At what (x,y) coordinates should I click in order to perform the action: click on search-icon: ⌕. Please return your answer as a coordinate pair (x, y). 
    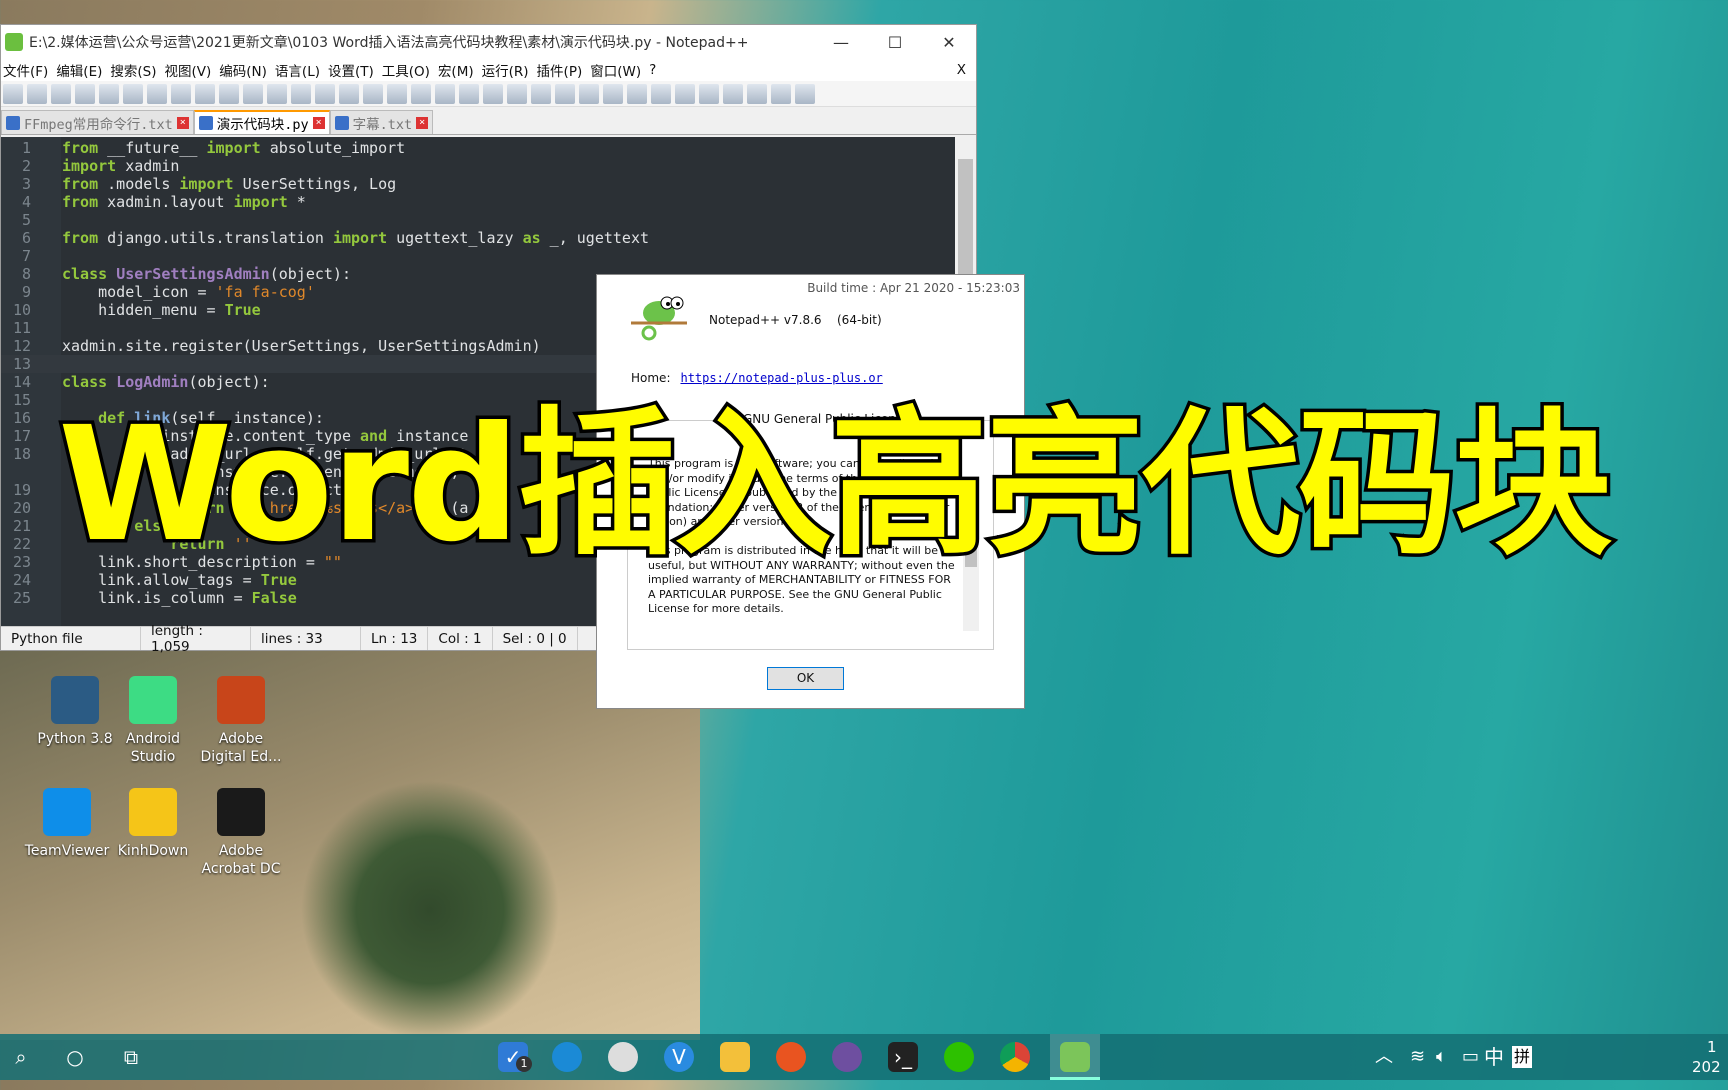
    Looking at the image, I should click on (21, 1057).